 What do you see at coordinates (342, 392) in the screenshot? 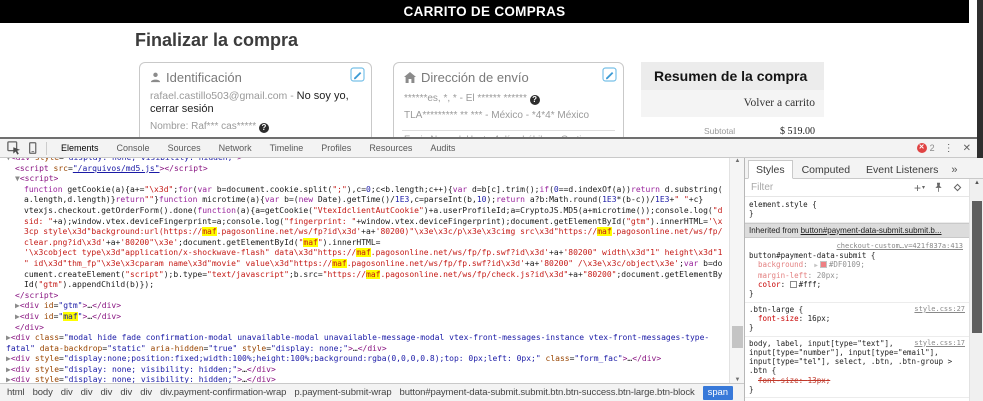
I see `breadcrumb-item: p.payment-submit-wrap` at bounding box center [342, 392].